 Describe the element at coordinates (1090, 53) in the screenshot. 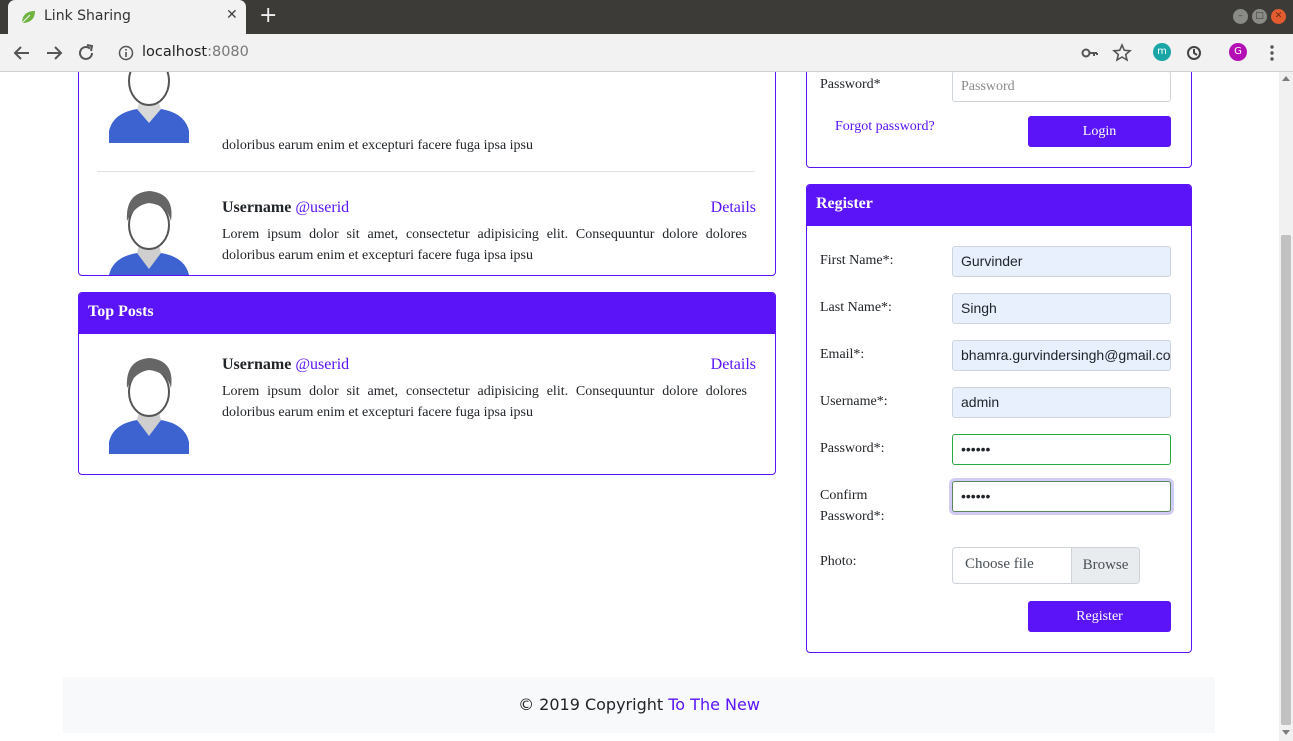

I see `key-icon` at that location.